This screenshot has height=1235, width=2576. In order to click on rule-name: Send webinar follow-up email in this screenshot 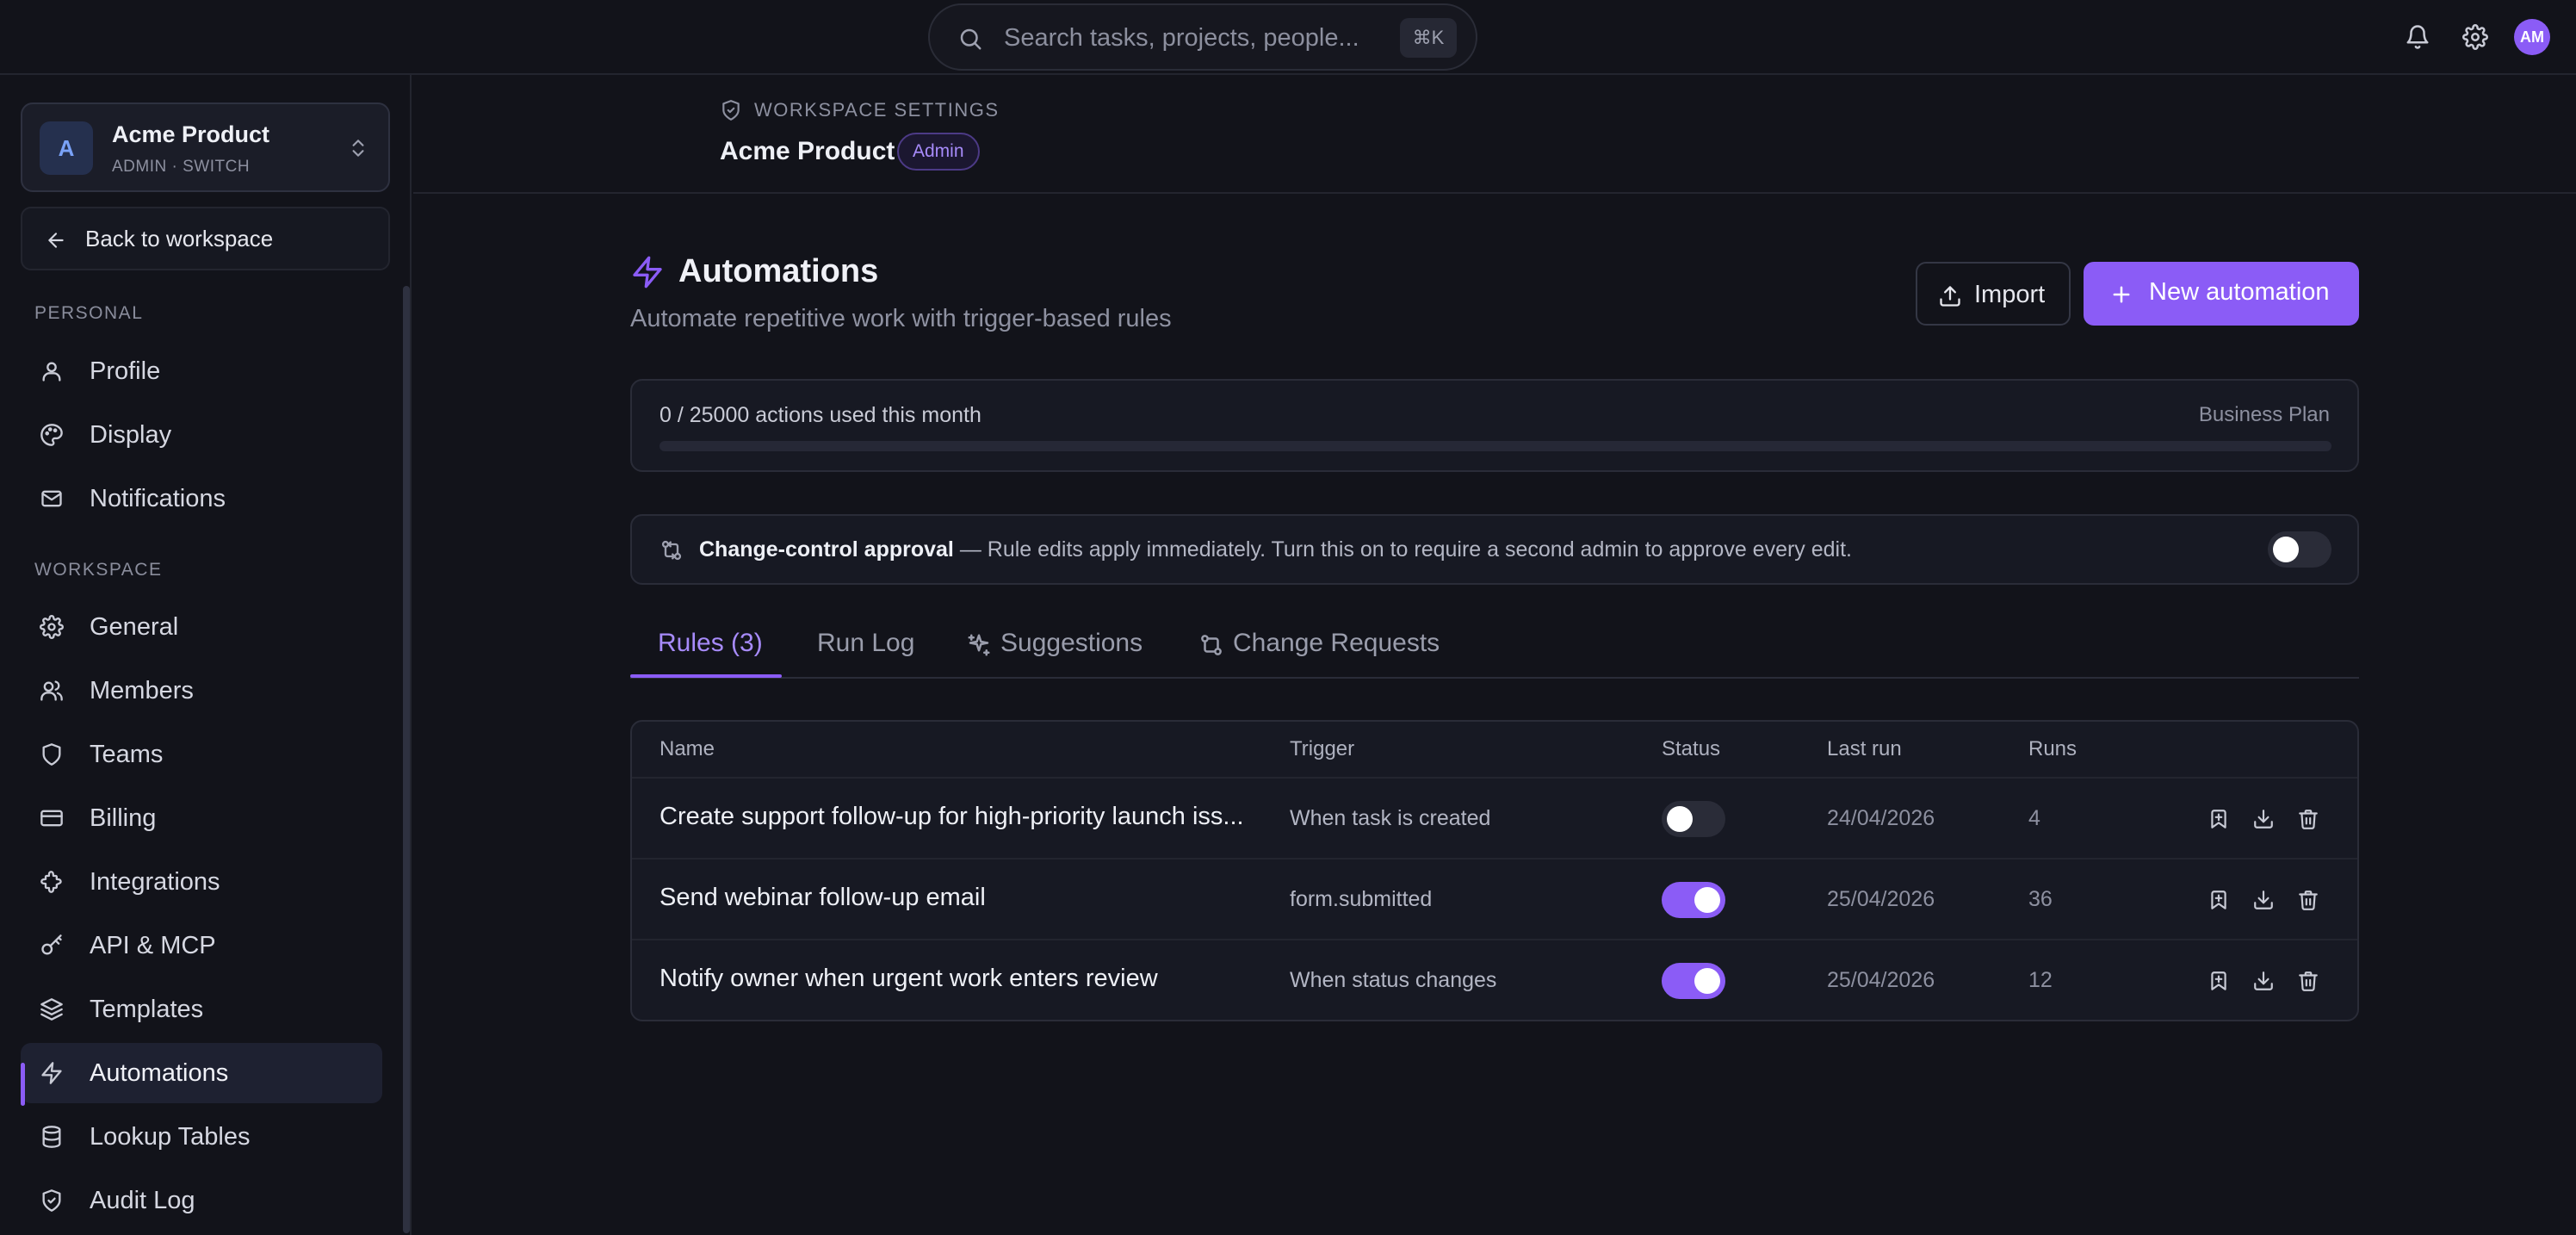, I will do `click(961, 898)`.